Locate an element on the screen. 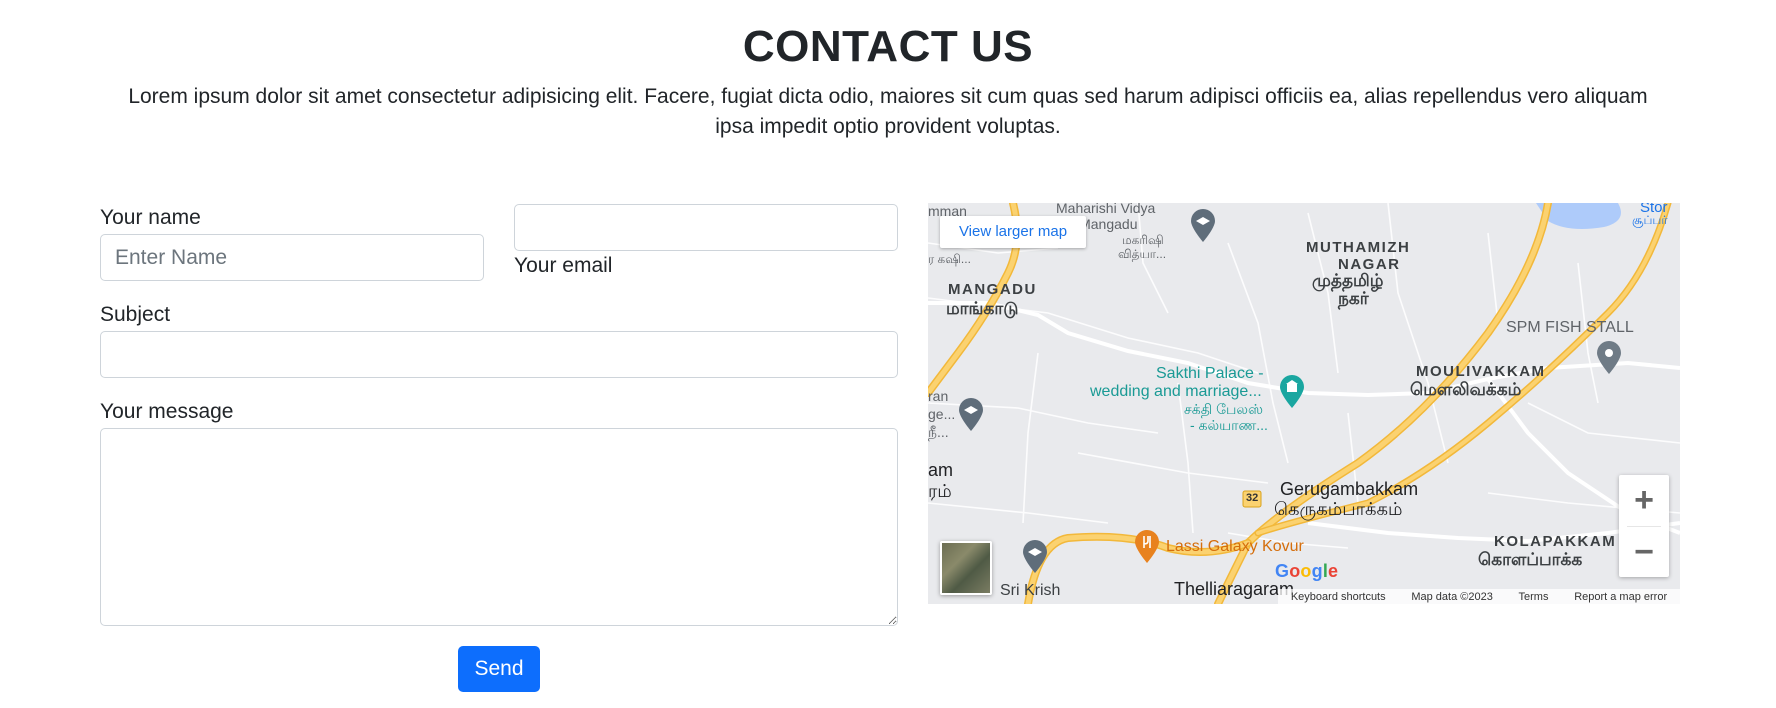 Image resolution: width=1776 pixels, height=708 pixels. satellite-toggle is located at coordinates (966, 568).